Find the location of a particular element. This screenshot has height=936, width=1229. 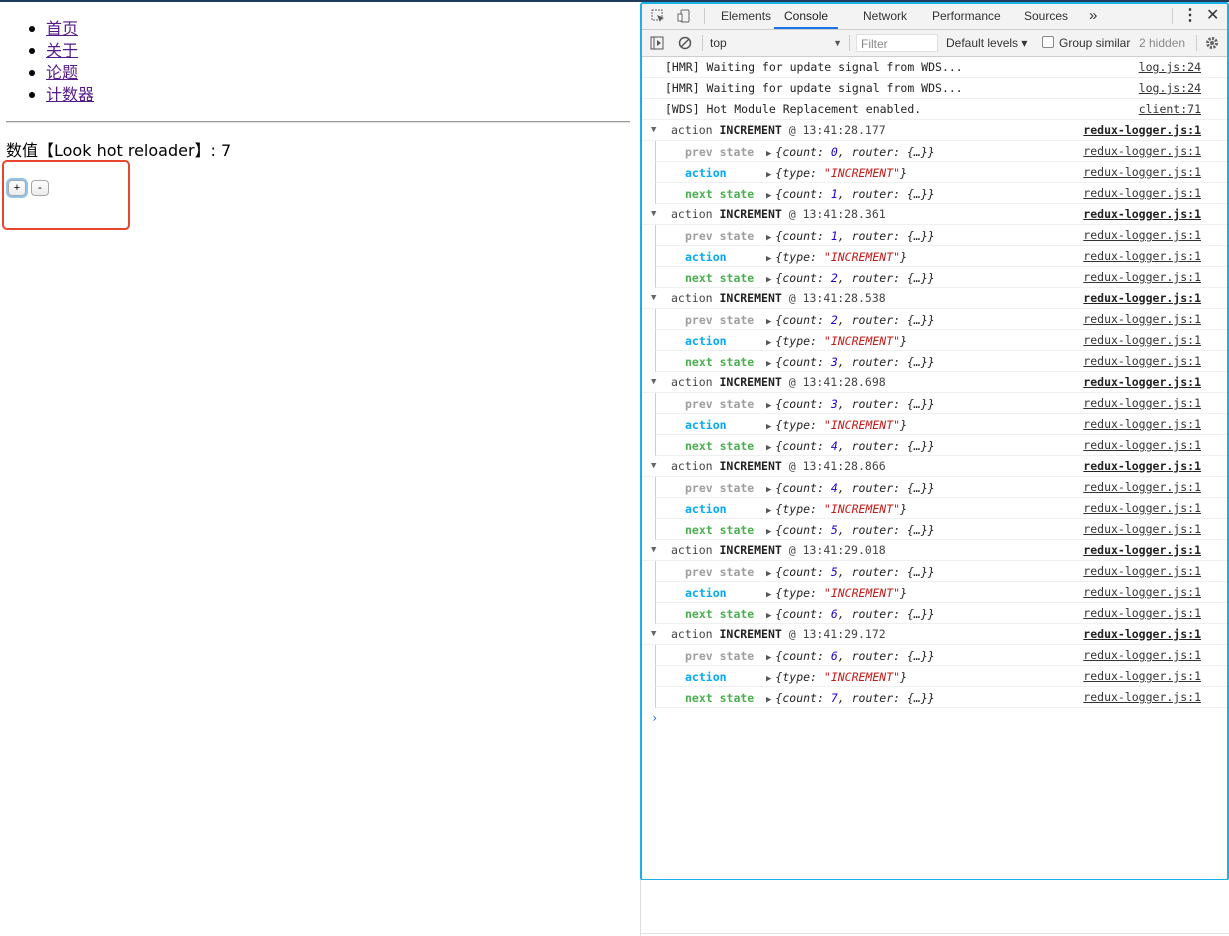

nav-link-home: 首页 is located at coordinates (62, 28).